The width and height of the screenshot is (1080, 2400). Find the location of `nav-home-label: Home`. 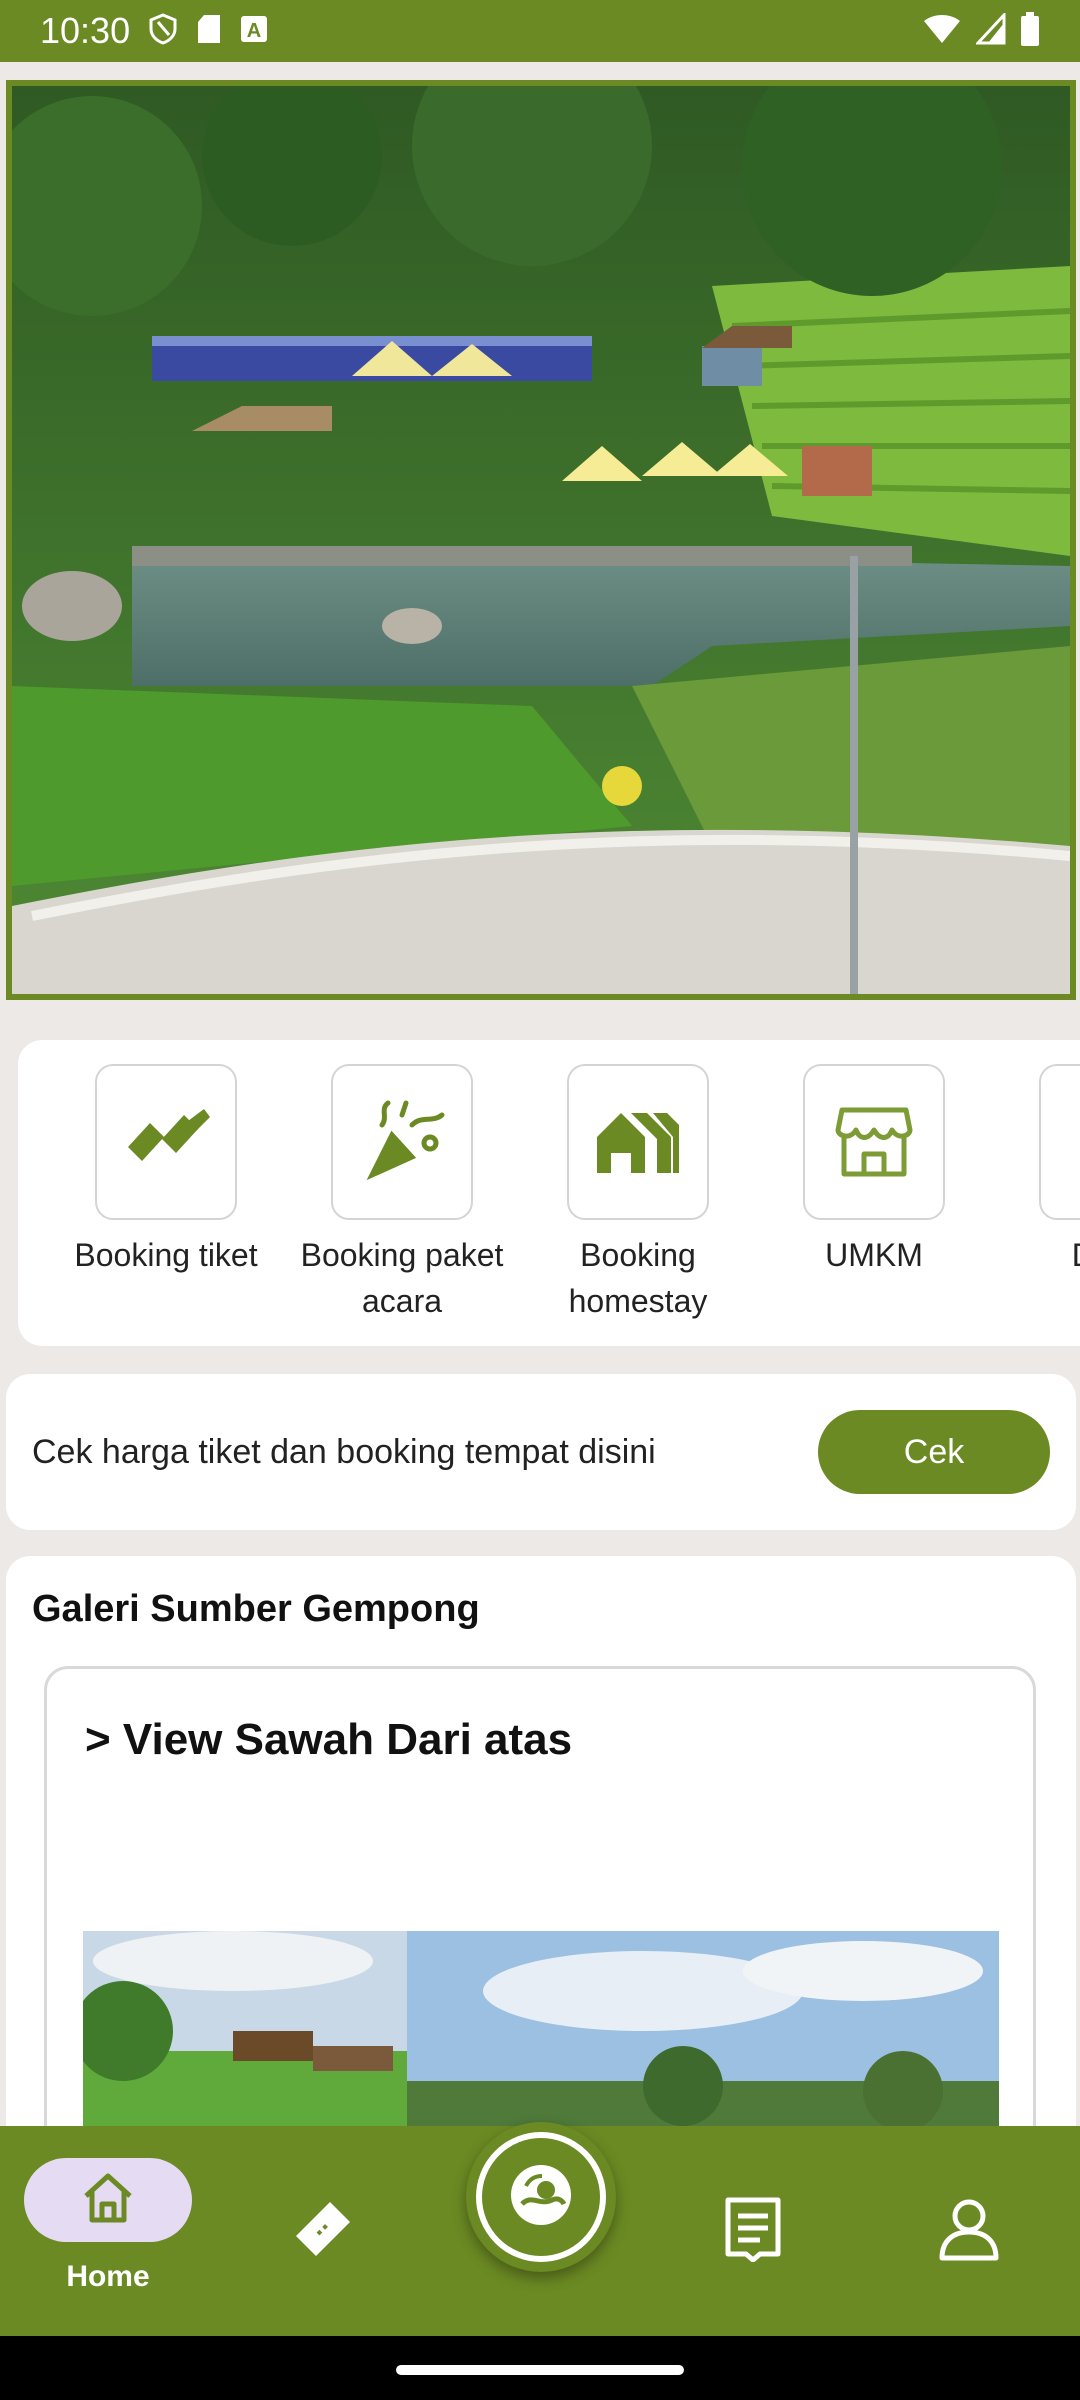

nav-home-label: Home is located at coordinates (108, 2276).